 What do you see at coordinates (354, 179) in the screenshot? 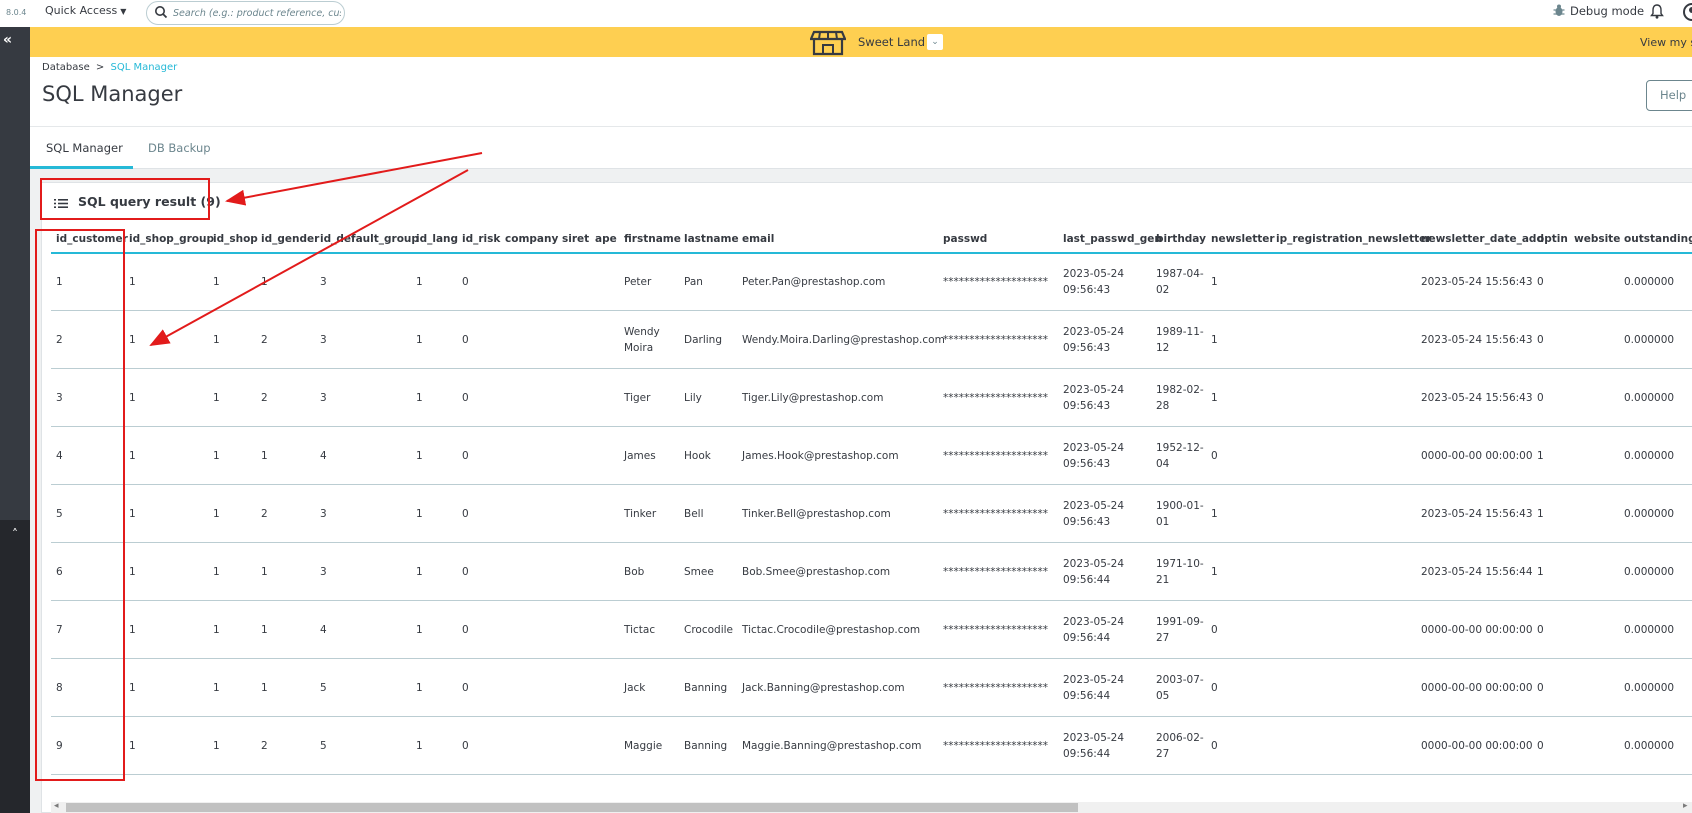
I see `arrow-to-title` at bounding box center [354, 179].